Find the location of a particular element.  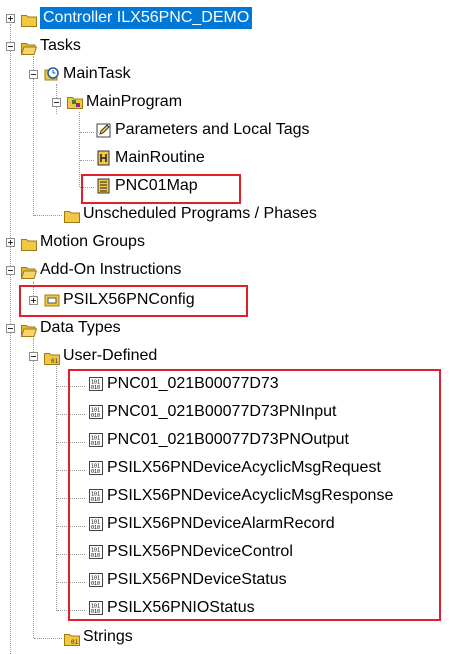

tree-node-tasks: Tasks is located at coordinates (42, 46).